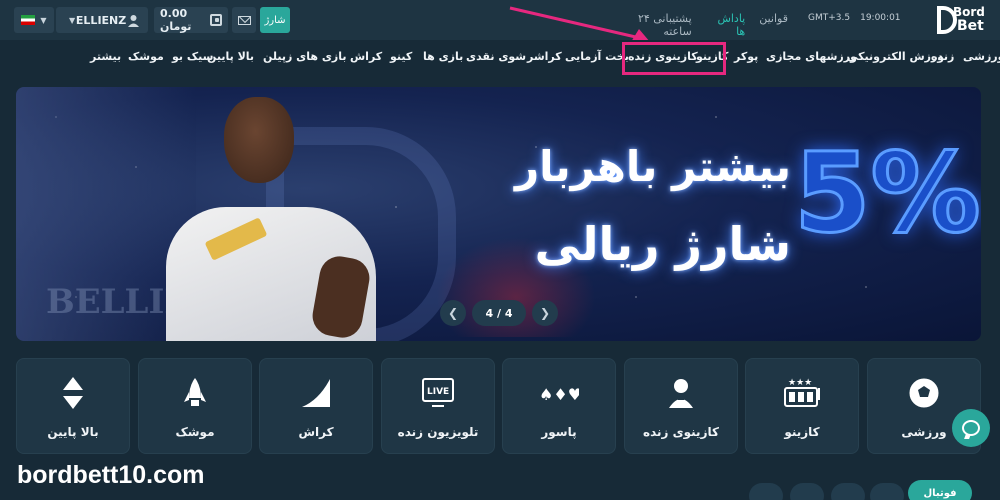  I want to click on nav-hi-lo: بالا پایین, so click(230, 56).